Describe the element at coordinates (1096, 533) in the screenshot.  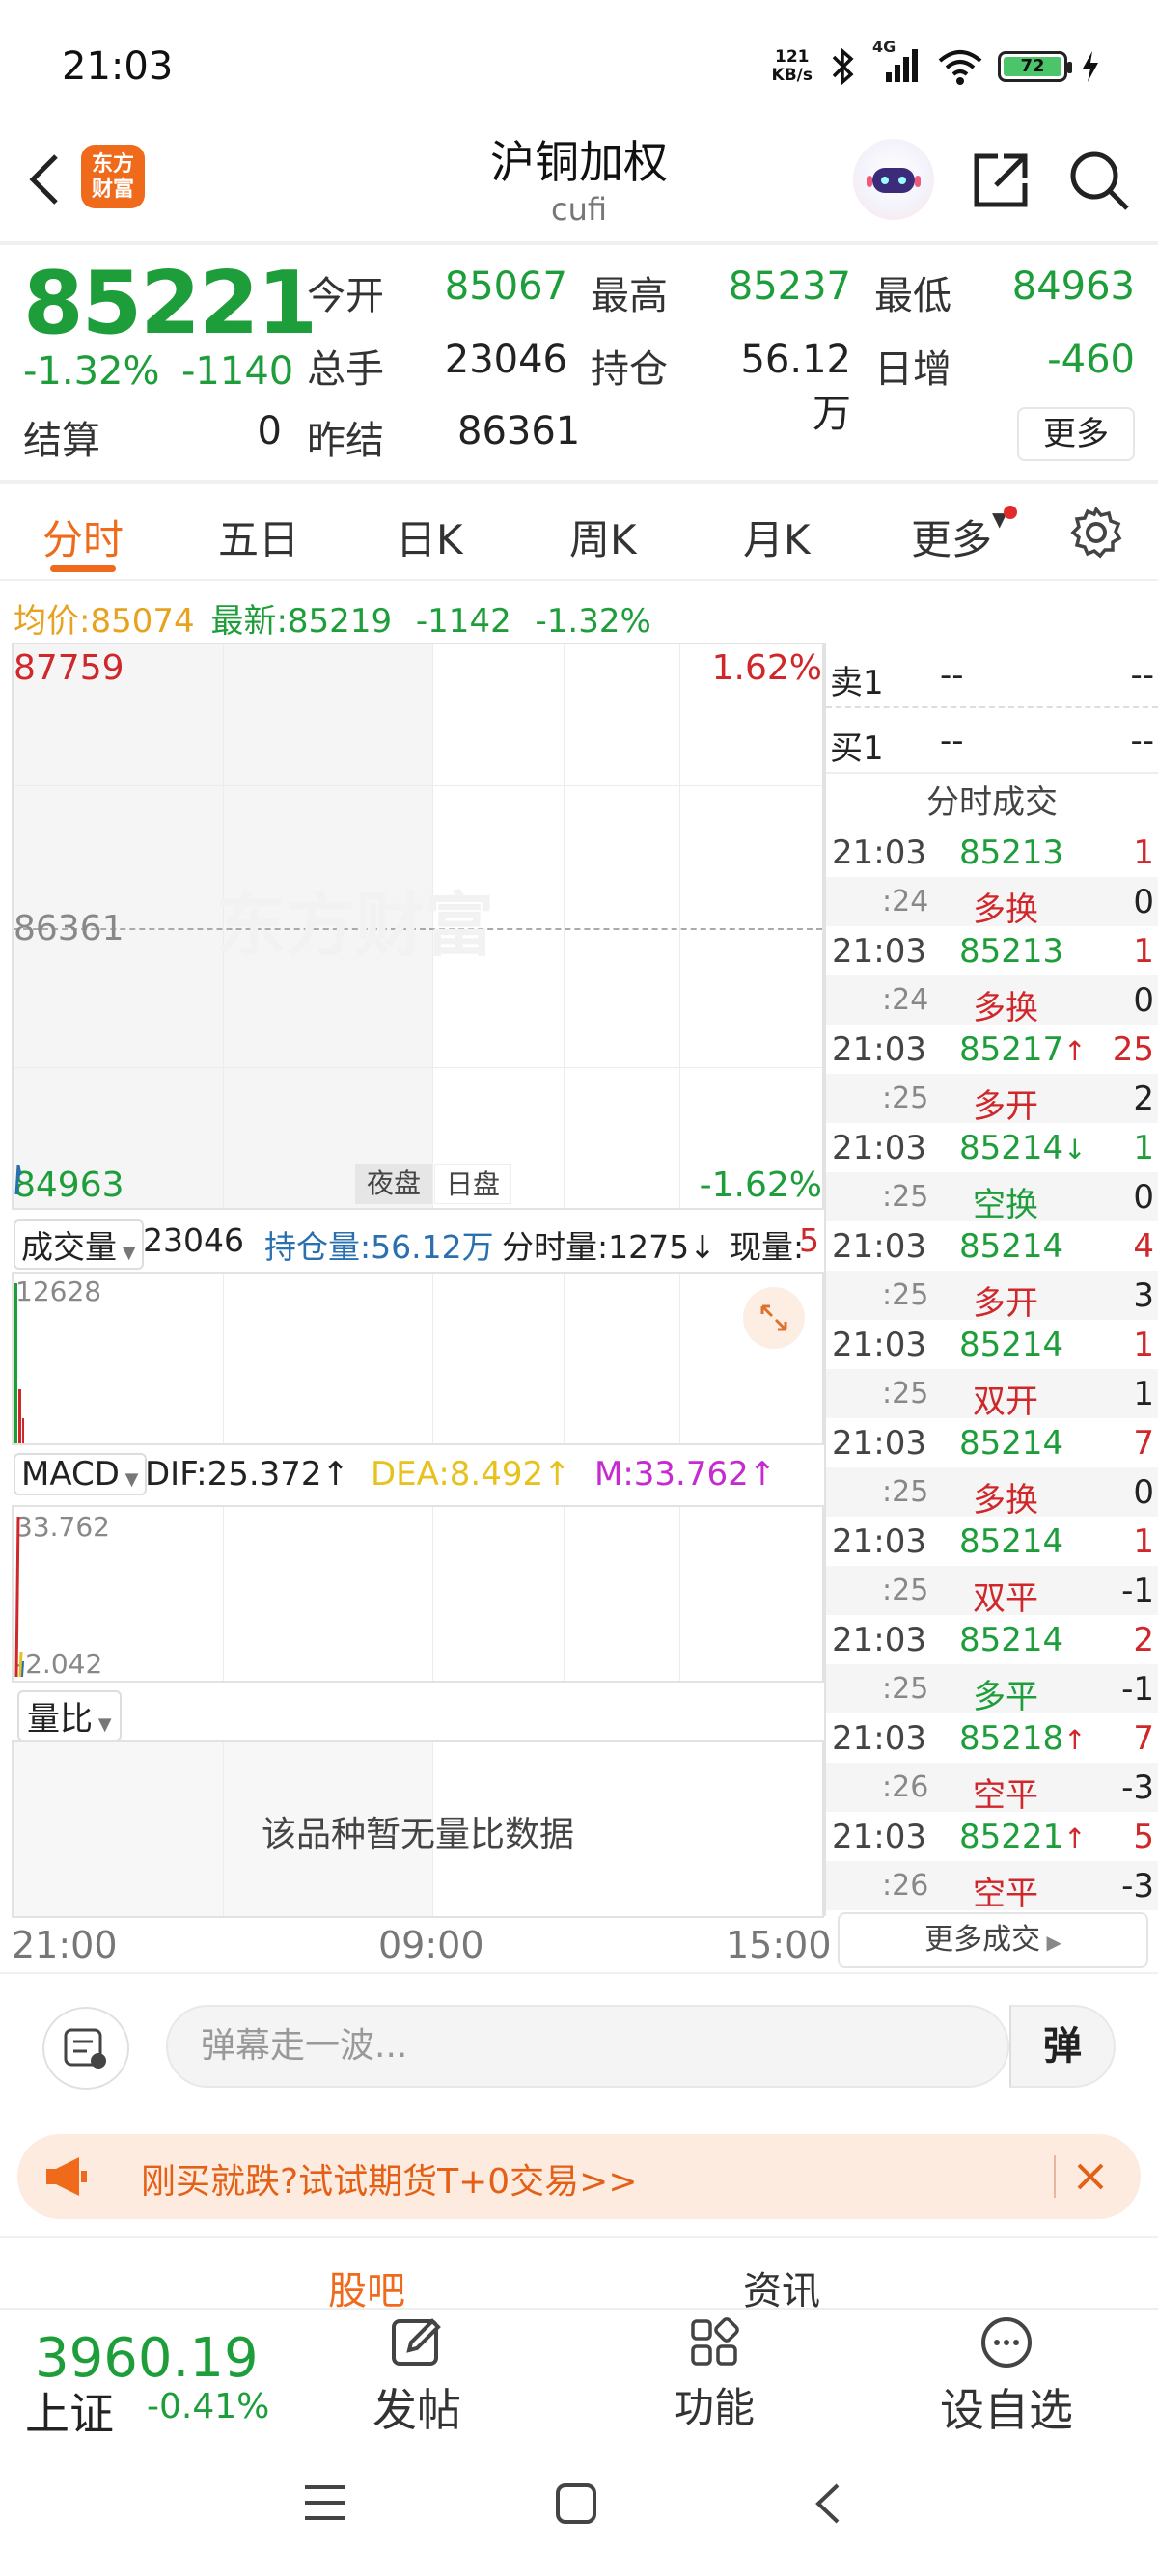
I see `settings-icon` at that location.